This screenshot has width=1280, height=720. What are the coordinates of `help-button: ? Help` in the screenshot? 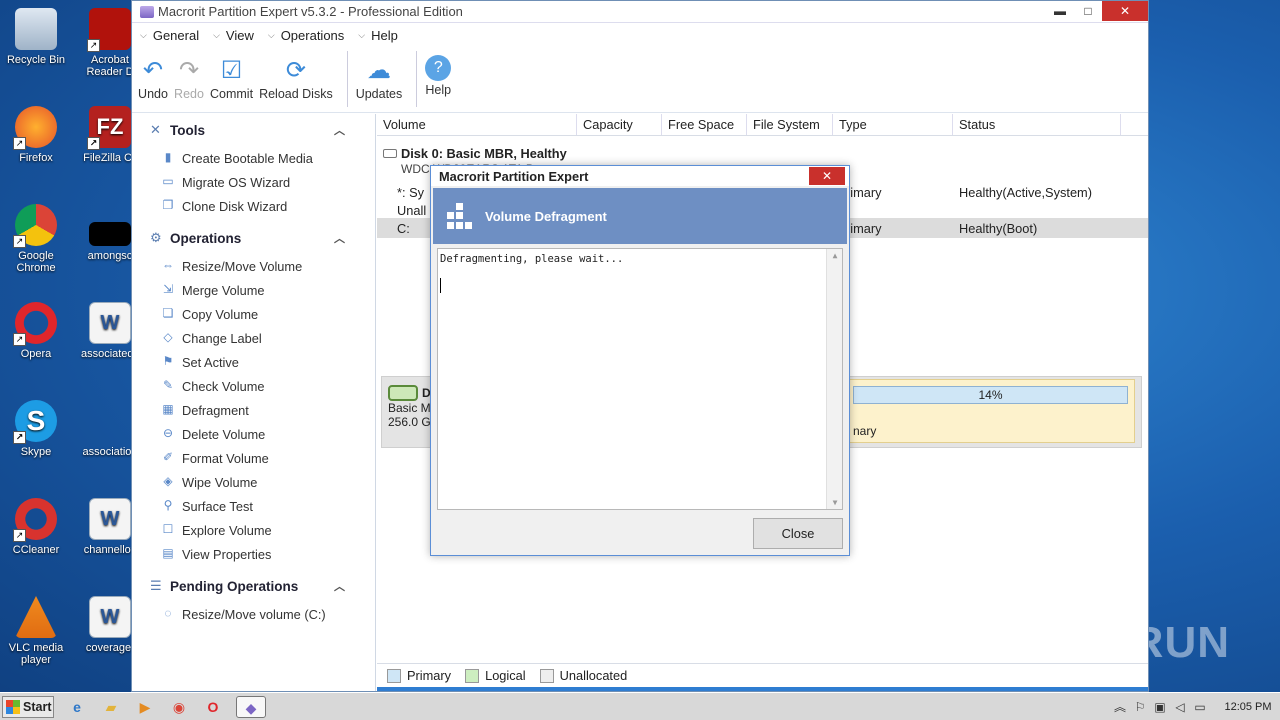 It's located at (438, 72).